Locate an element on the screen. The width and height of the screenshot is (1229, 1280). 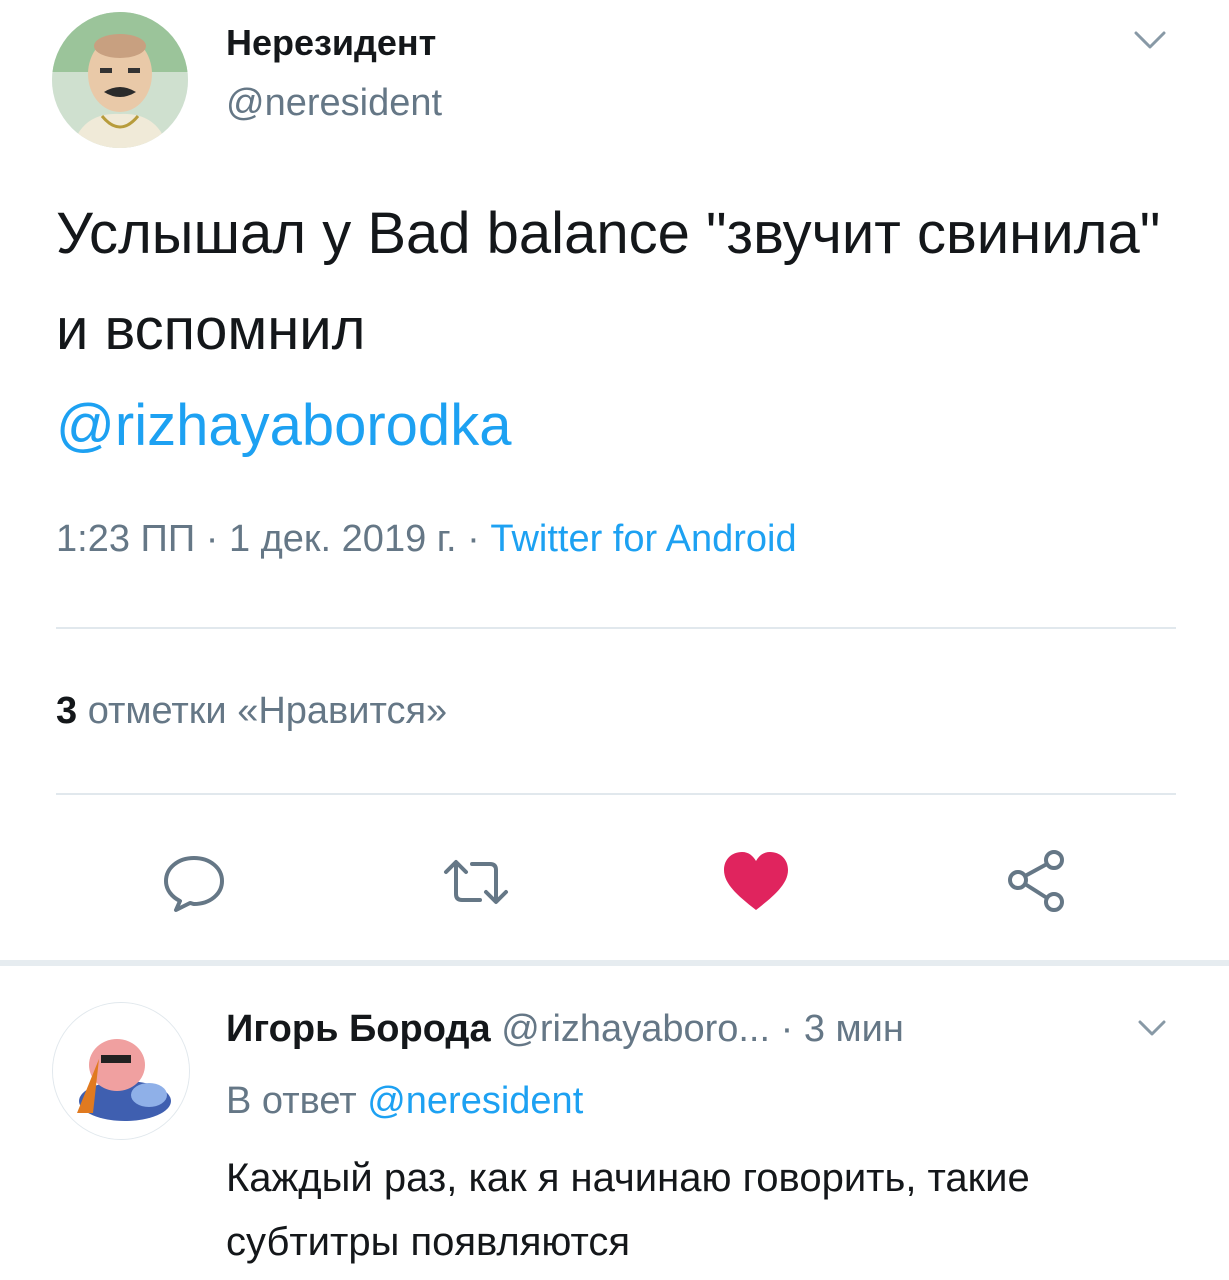
author-name: Нерезидент is located at coordinates (331, 43).